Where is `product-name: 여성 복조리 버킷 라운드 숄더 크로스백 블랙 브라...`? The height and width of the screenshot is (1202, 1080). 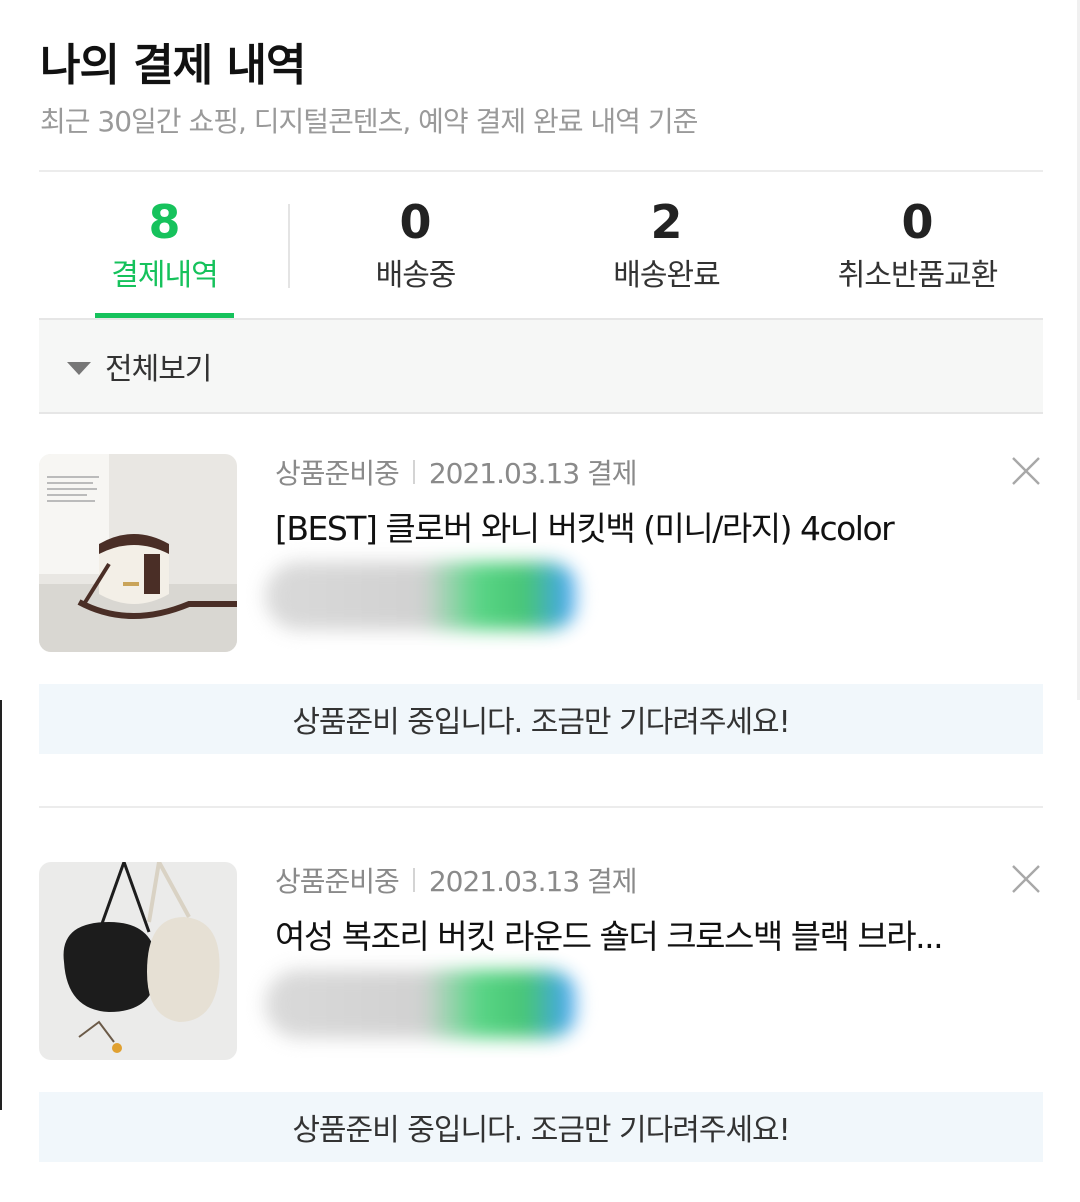
product-name: 여성 복조리 버킷 라운드 숄더 크로스백 블랙 브라... is located at coordinates (645, 937).